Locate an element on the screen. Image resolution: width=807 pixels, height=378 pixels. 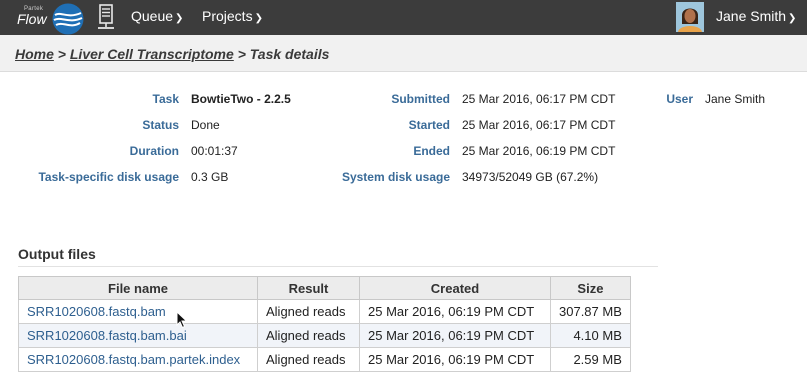
column-header-created: Created is located at coordinates (455, 288).